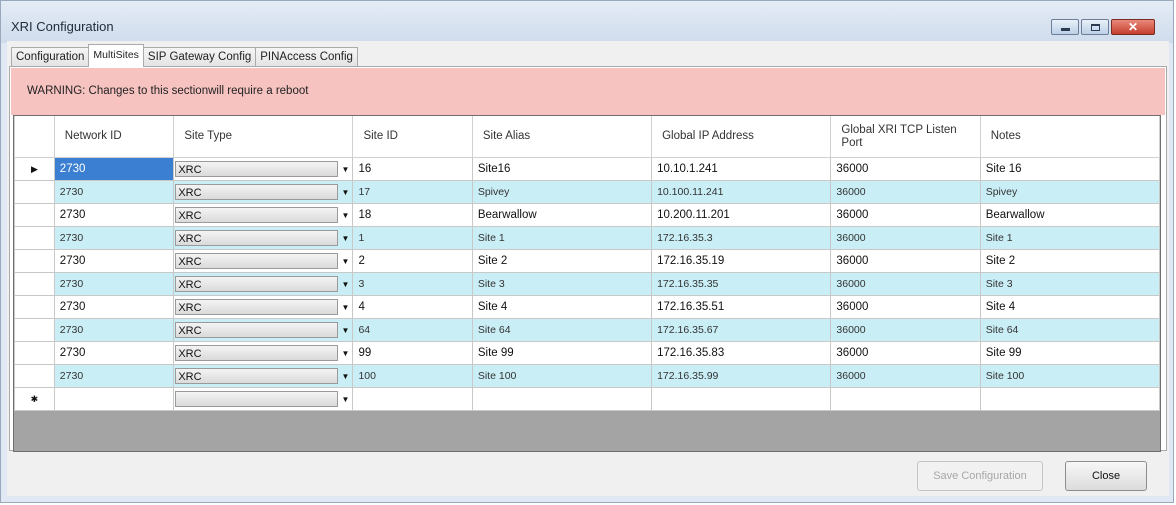 This screenshot has width=1176, height=505. Describe the element at coordinates (741, 330) in the screenshot. I see `global-ip-cell: 172.16.35.67` at that location.